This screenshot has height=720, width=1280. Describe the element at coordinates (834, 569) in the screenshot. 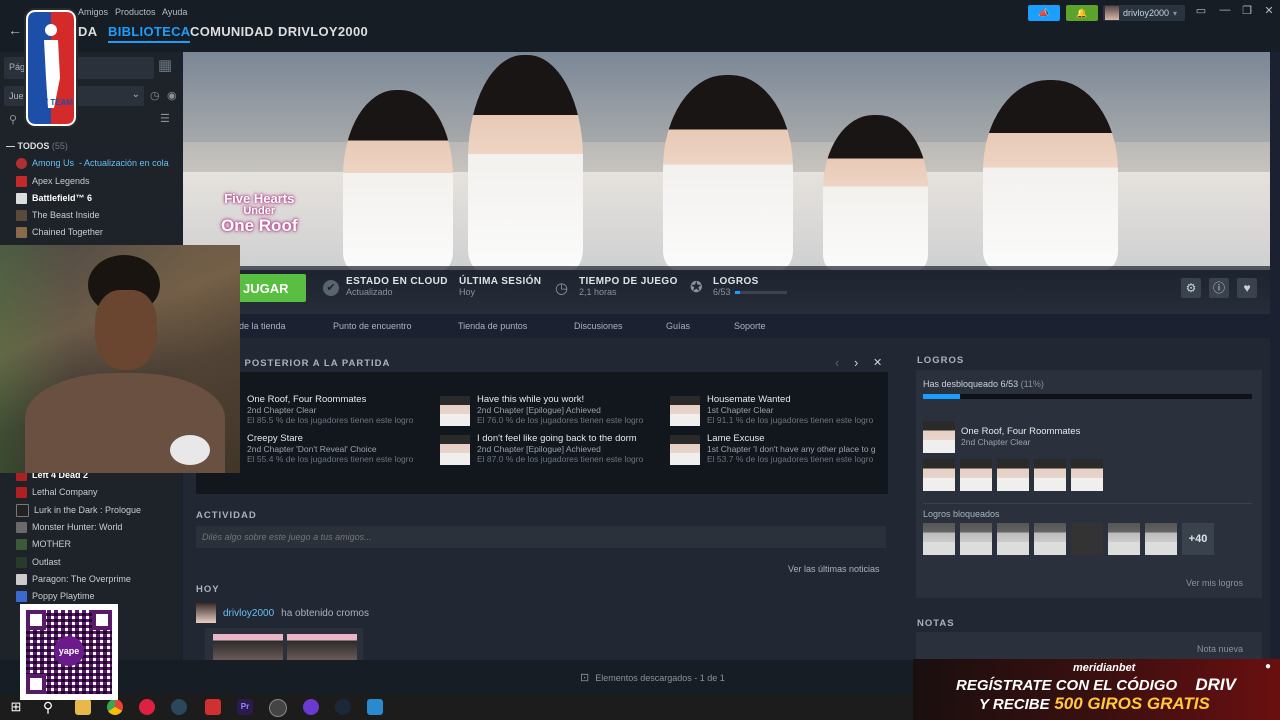

I see `news-link: Ver las últimas noticias` at that location.